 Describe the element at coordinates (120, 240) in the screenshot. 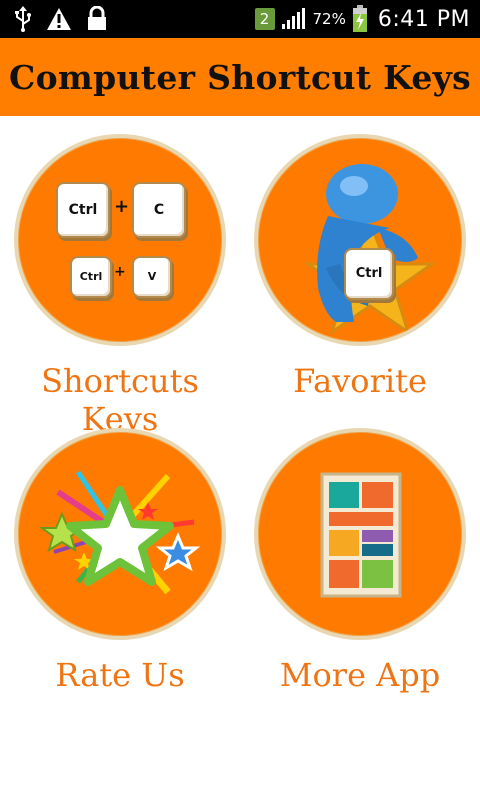

I see `keyboard-shortcut-icon: Ctrl + C Ctrl + V` at that location.